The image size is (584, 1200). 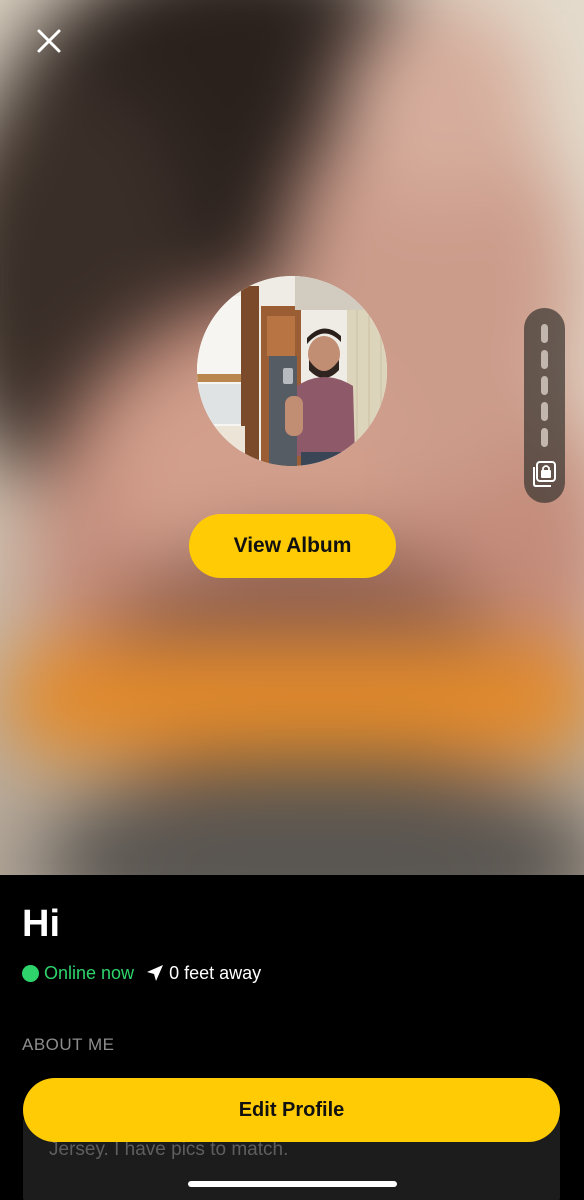 I want to click on online-indicator-icon, so click(x=30, y=973).